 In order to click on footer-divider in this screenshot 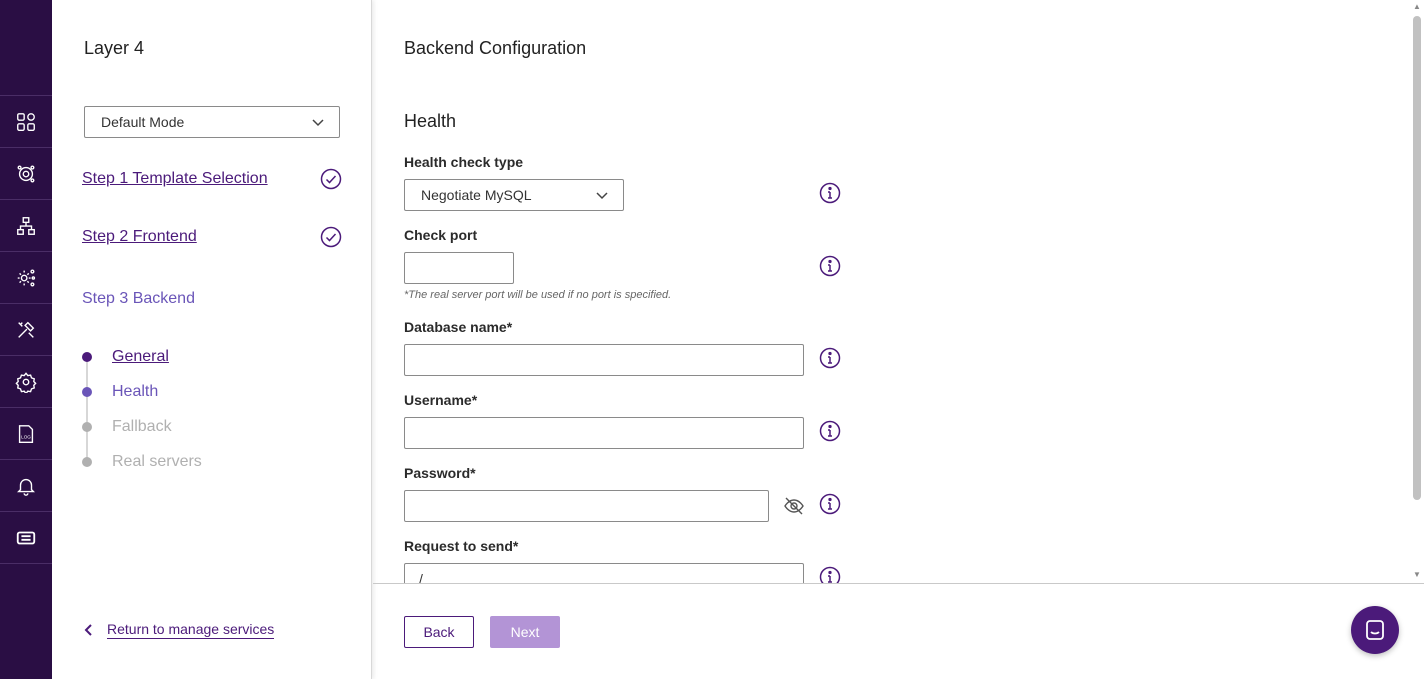, I will do `click(898, 583)`.